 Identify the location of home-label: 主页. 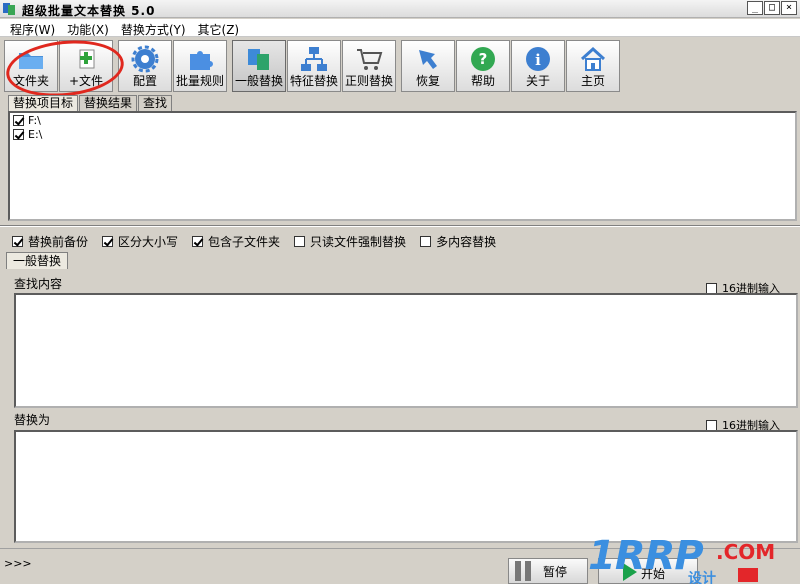
(592, 81).